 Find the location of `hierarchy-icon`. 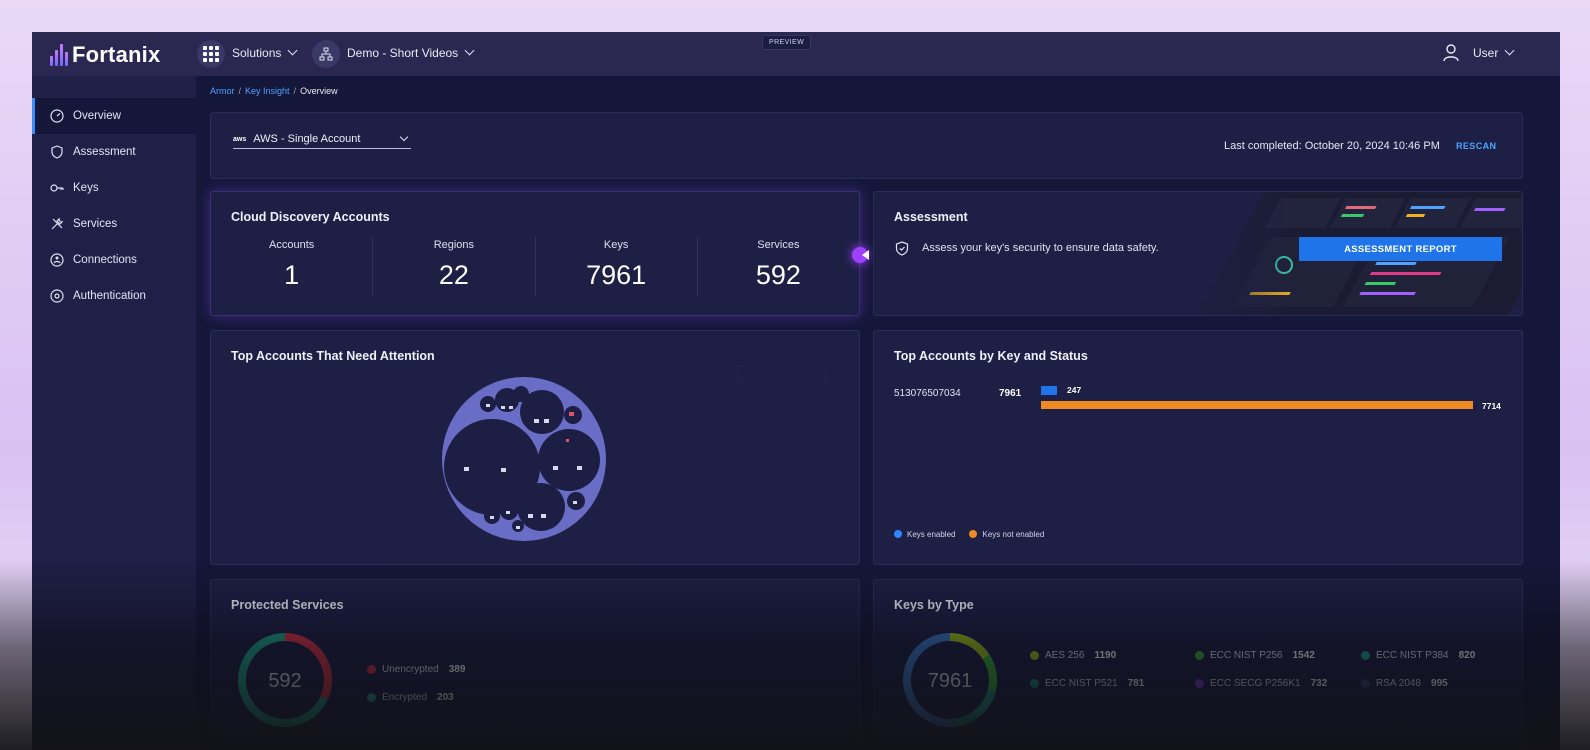

hierarchy-icon is located at coordinates (326, 54).